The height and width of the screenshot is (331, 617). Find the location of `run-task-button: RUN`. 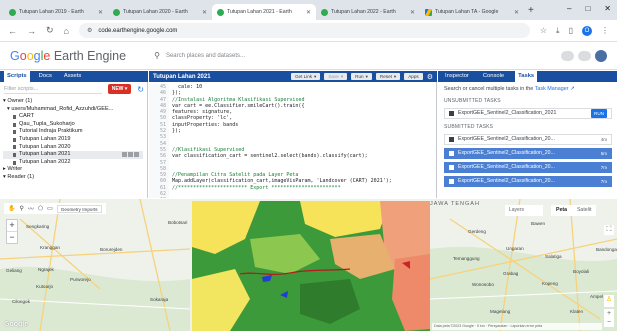

run-task-button: RUN is located at coordinates (599, 113).